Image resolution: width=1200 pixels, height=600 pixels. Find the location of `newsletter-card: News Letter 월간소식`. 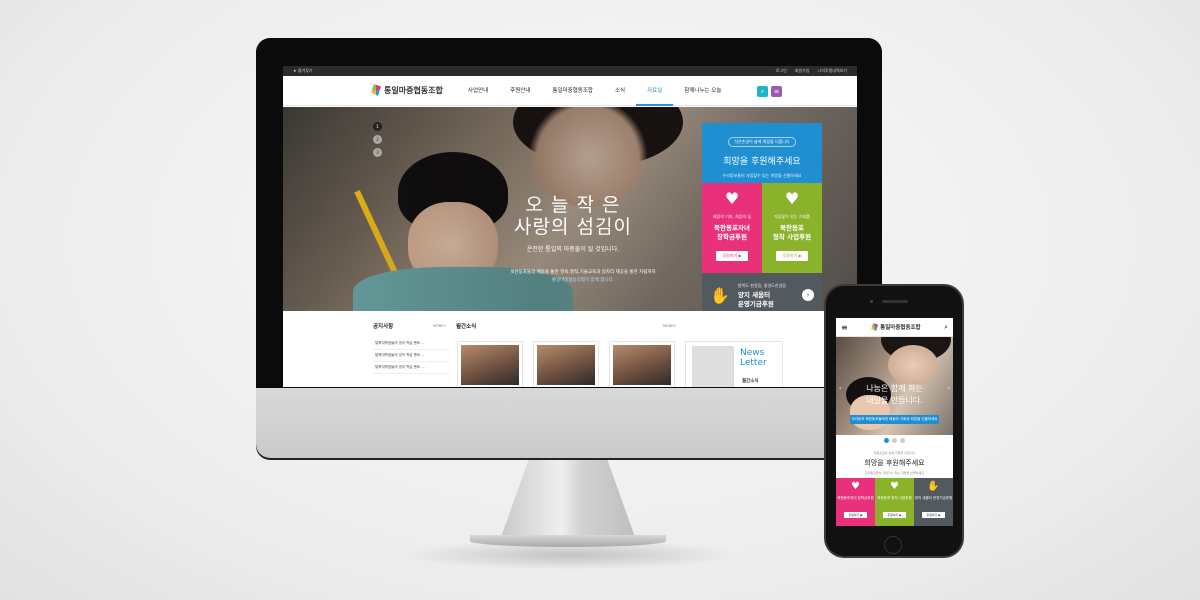

newsletter-card: News Letter 월간소식 is located at coordinates (734, 364).